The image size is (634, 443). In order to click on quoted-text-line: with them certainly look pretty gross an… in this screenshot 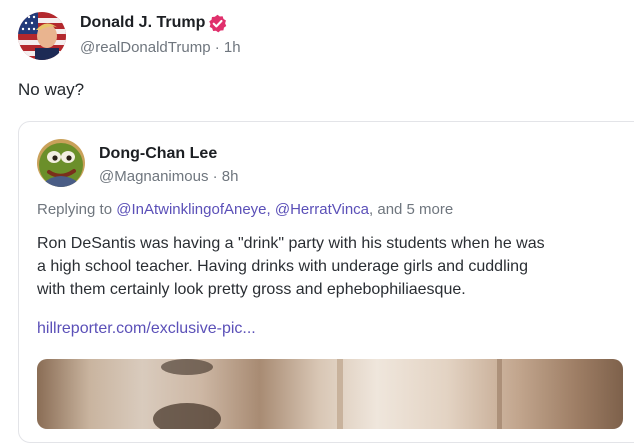, I will do `click(251, 289)`.